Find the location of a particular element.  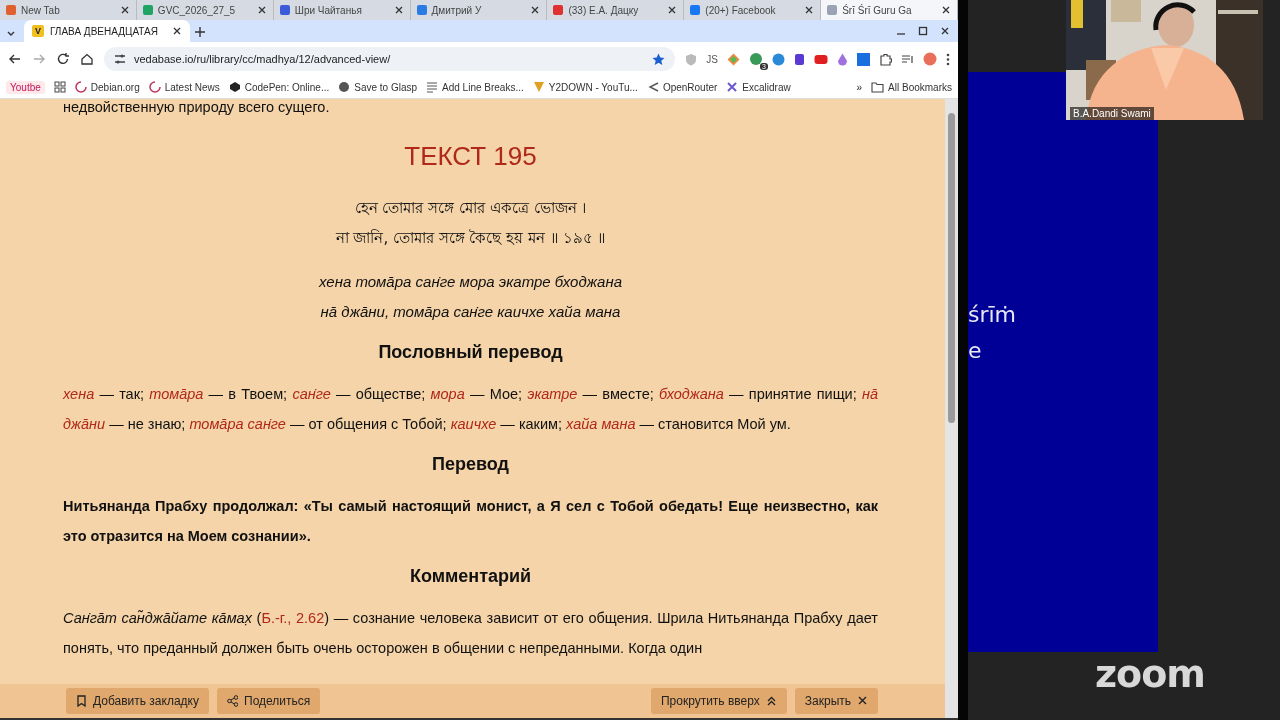

drop-icon is located at coordinates (842, 59).